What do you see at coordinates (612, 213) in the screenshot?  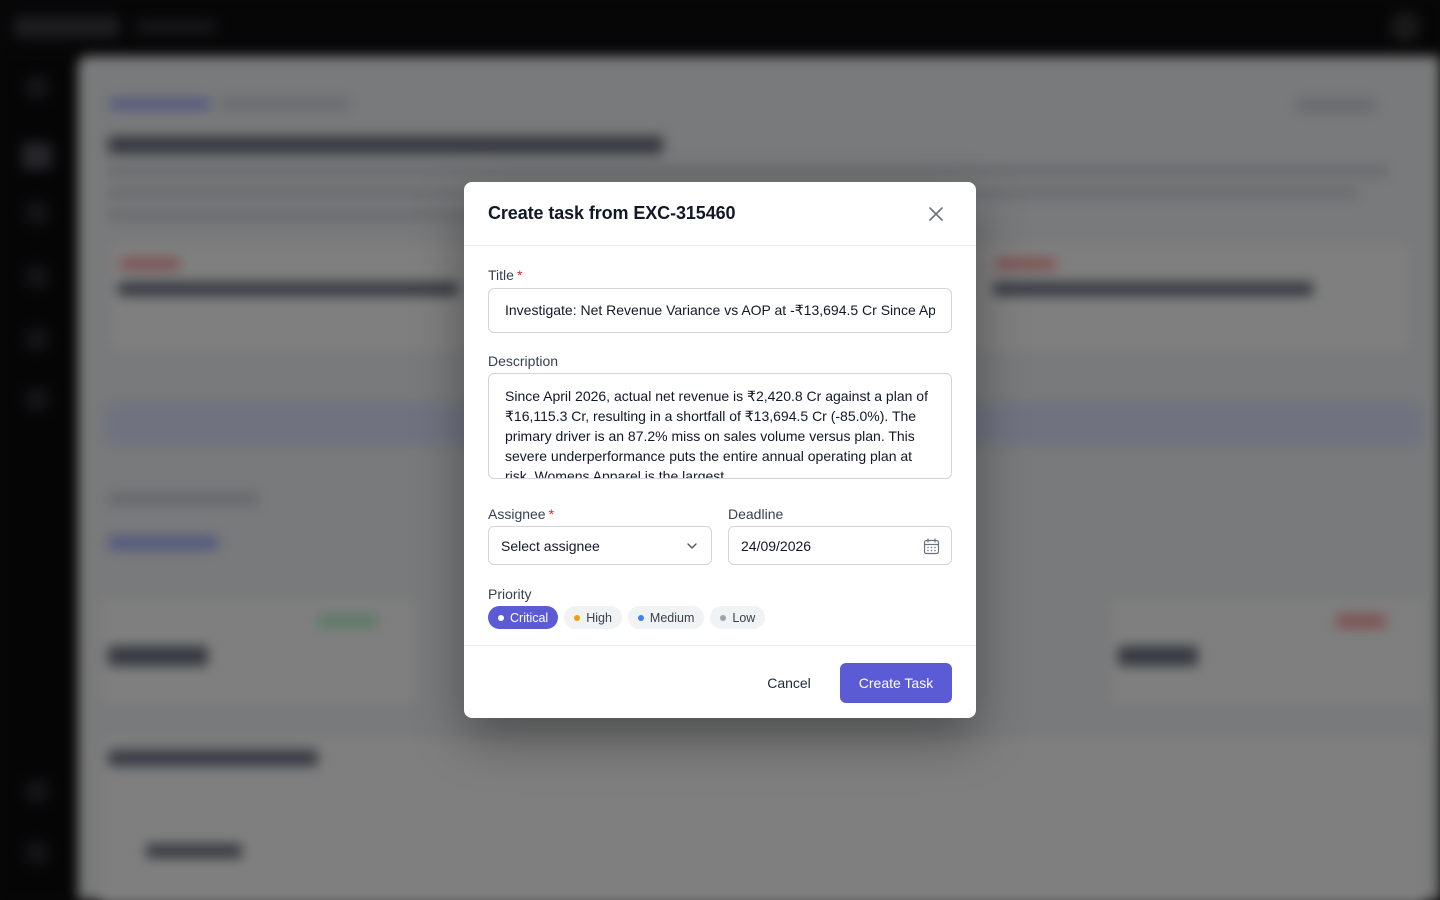 I see `modal-title: Create task from EXC-315460` at bounding box center [612, 213].